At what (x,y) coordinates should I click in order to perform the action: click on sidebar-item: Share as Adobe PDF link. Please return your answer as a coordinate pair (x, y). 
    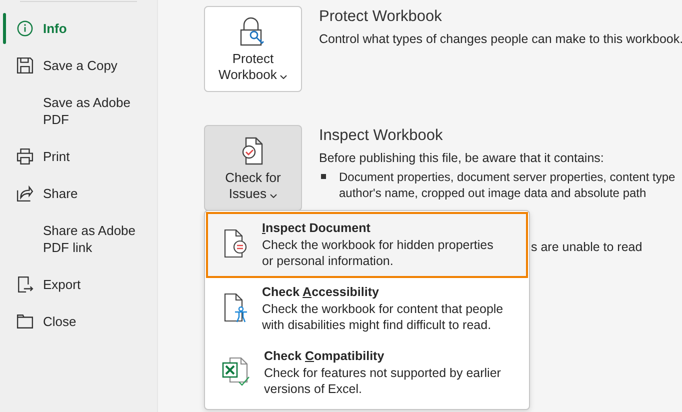
    Looking at the image, I should click on (78, 239).